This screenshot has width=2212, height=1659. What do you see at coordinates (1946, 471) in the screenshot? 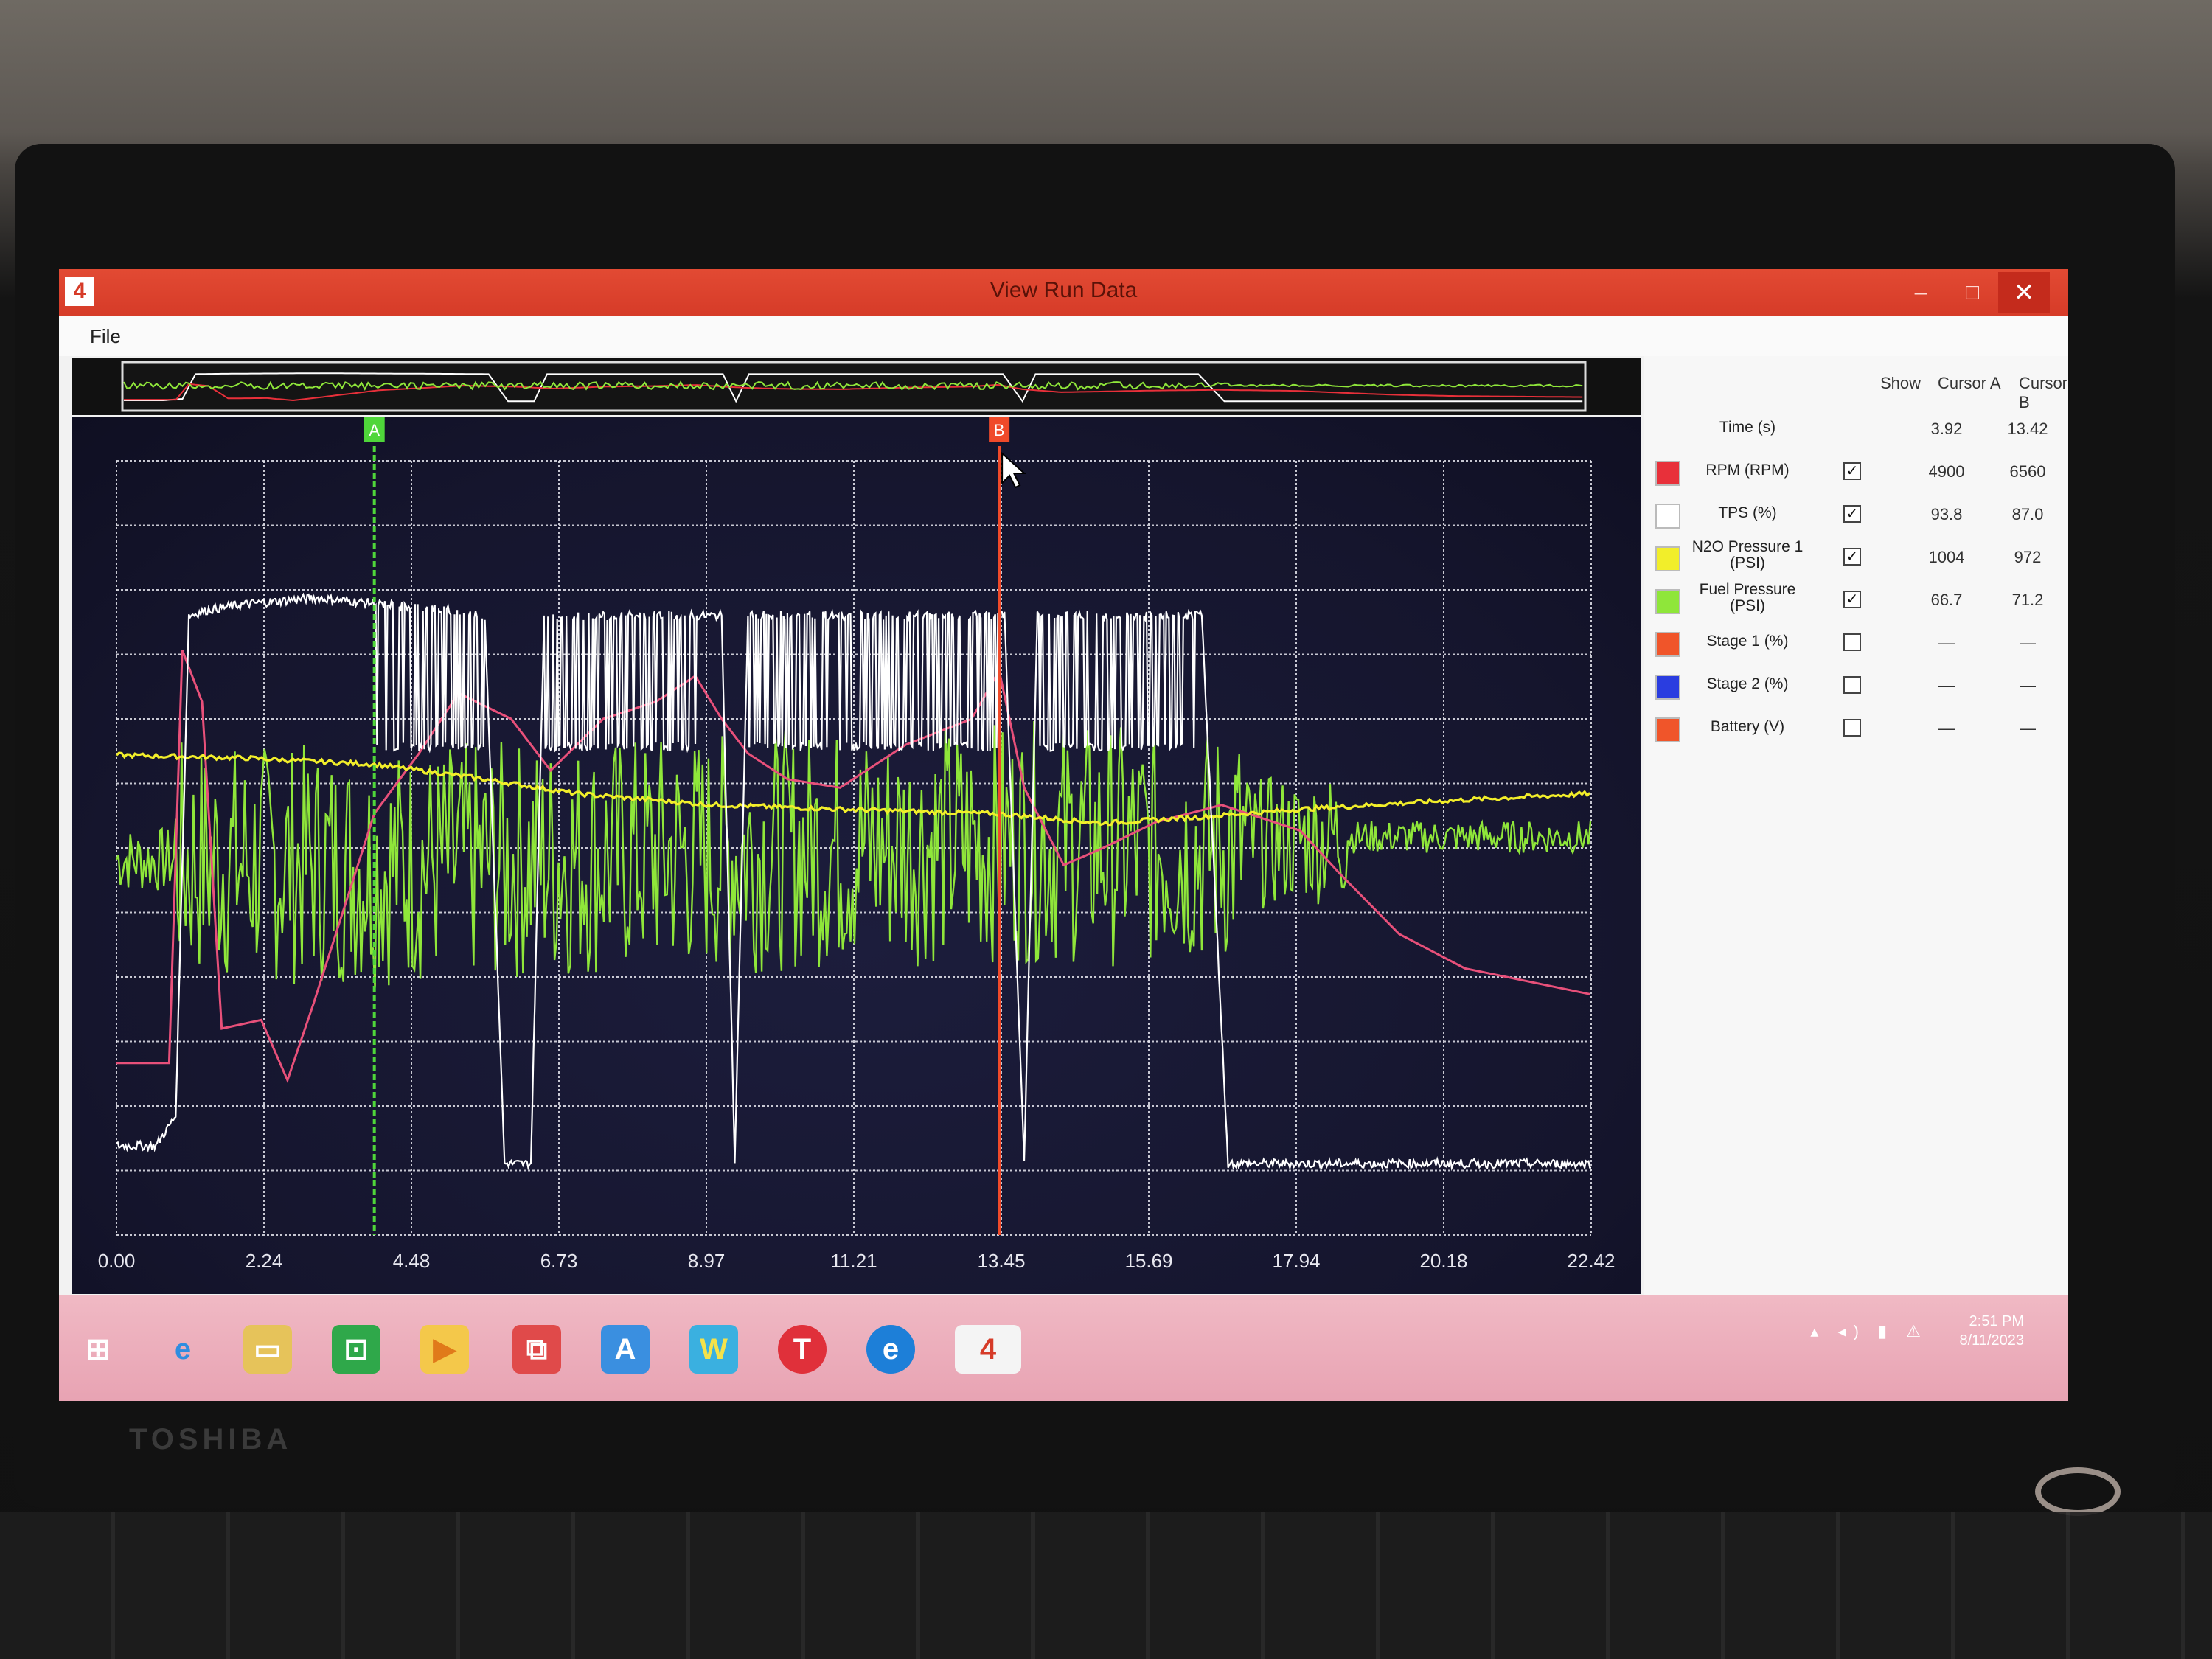
I see `channel-cursor-a: 4900` at bounding box center [1946, 471].